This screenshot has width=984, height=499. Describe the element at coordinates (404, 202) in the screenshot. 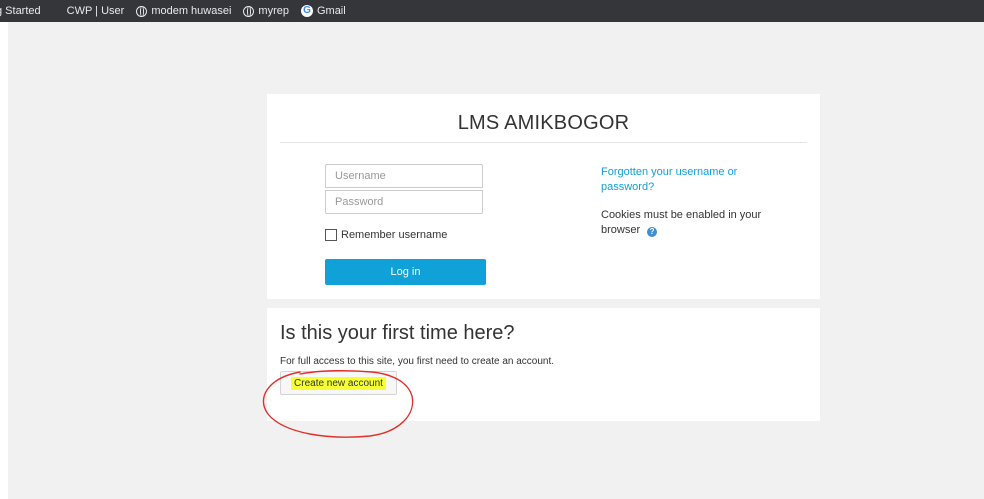

I see `password-input` at that location.